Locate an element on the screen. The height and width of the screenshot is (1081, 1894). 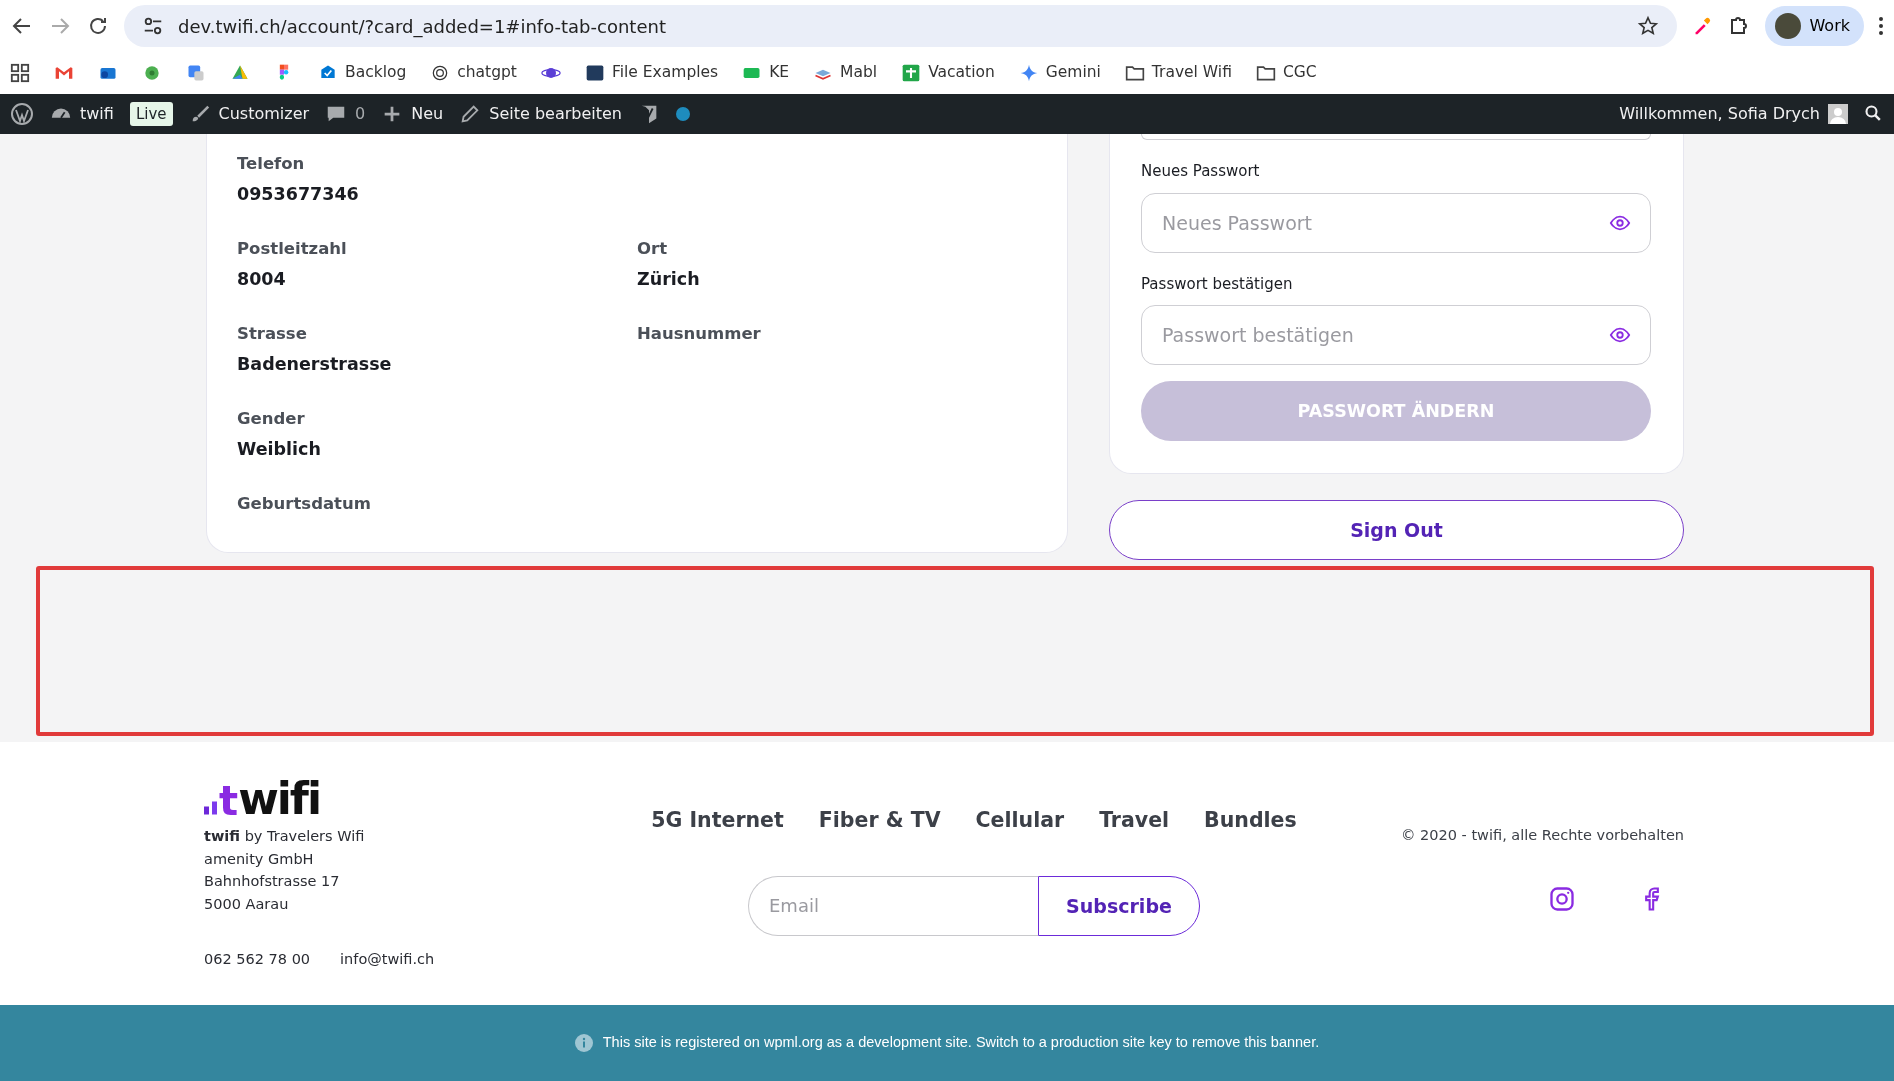
logo-text: wifi is located at coordinates (279, 799).